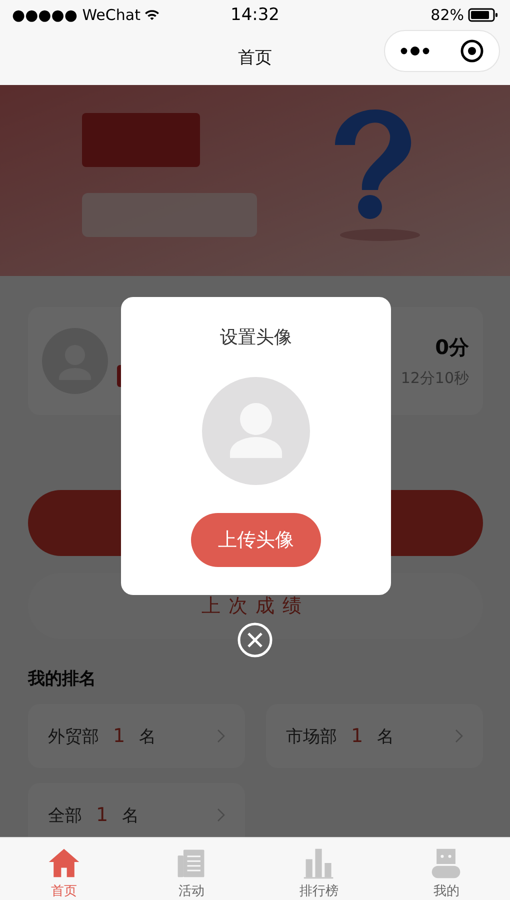 Image resolution: width=510 pixels, height=900 pixels. What do you see at coordinates (318, 869) in the screenshot?
I see `tab-item: 排行榜` at bounding box center [318, 869].